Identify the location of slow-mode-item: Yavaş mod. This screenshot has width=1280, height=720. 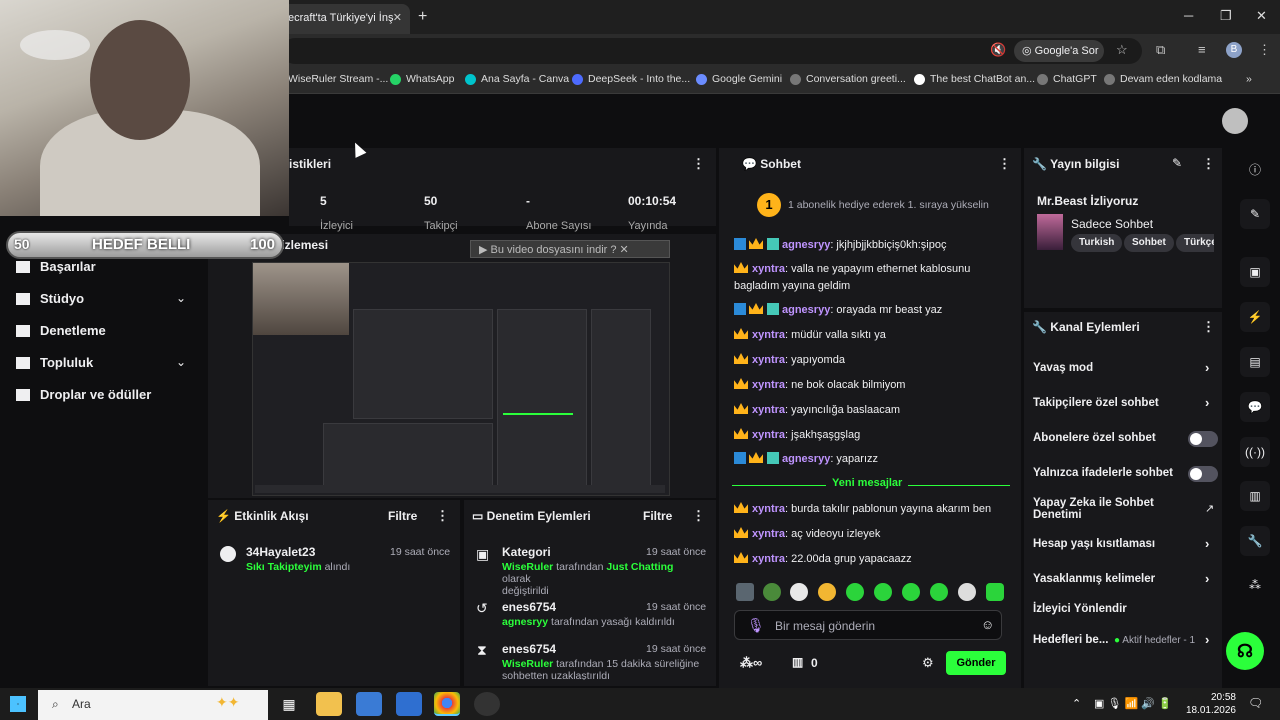
(1063, 368).